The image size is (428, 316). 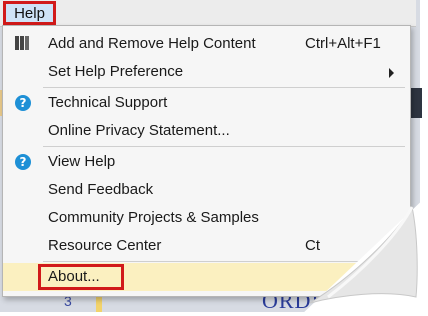 I want to click on menu-item-label: Add and Remove Help Content, so click(x=152, y=43).